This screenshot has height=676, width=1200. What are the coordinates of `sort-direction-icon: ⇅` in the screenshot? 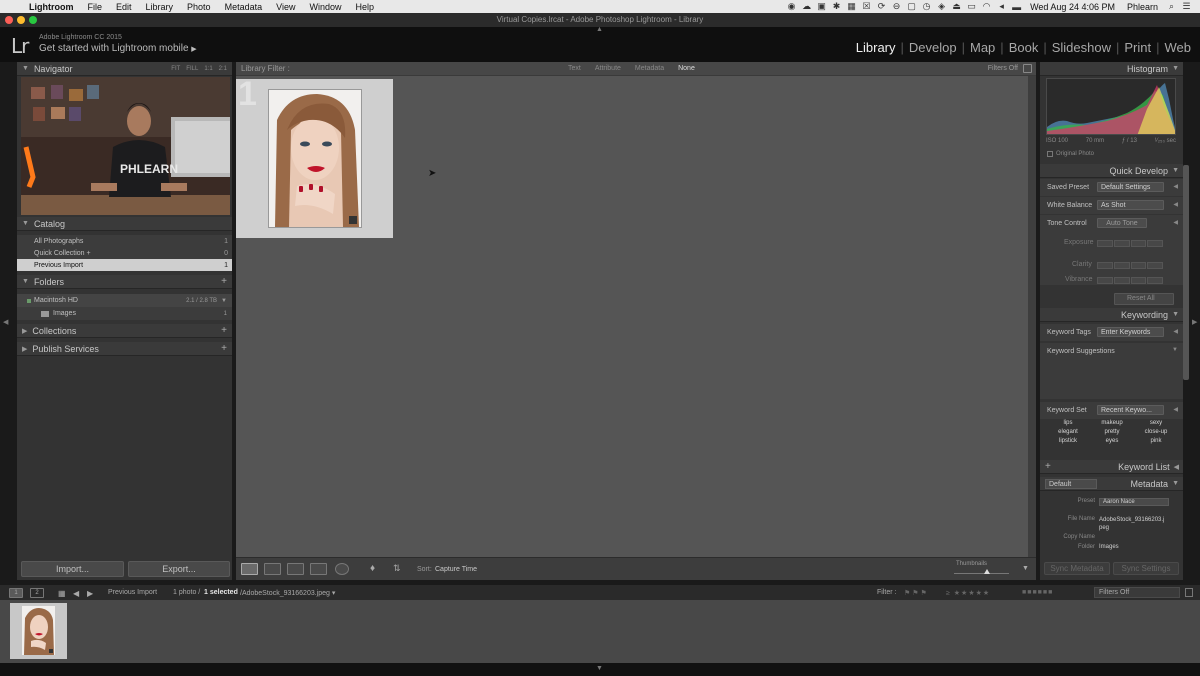 It's located at (397, 568).